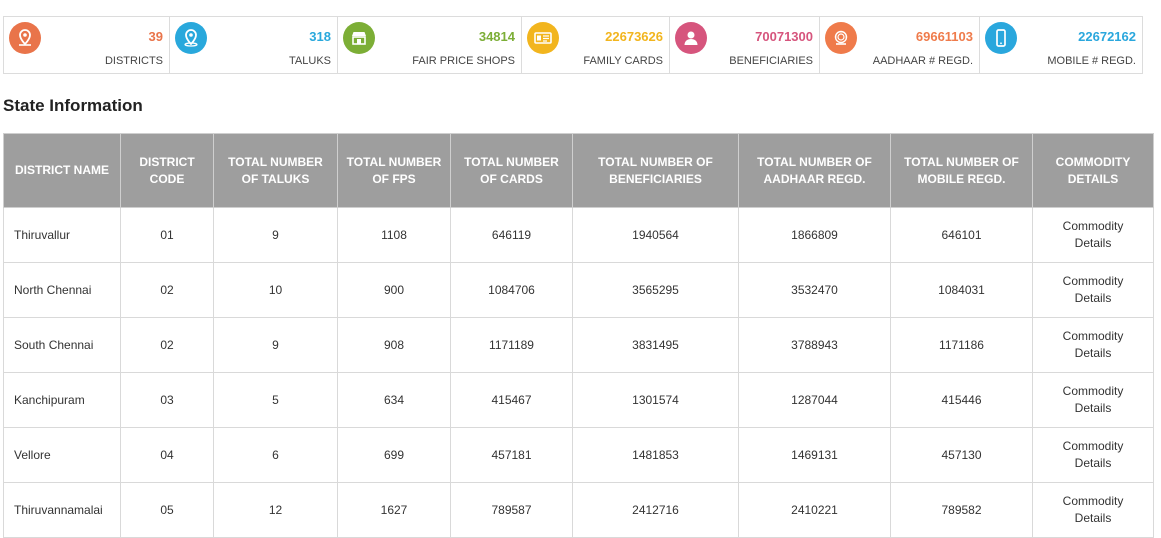  I want to click on mobile-count: 457130, so click(961, 455).